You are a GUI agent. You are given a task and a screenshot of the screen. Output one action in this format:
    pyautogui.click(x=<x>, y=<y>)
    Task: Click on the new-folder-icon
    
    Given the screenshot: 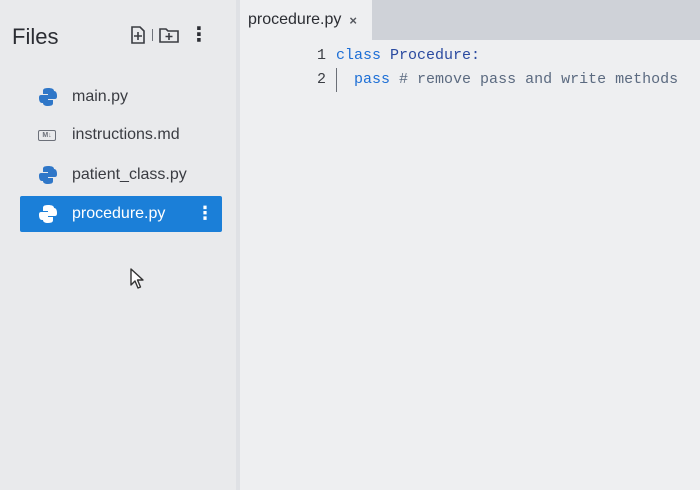 What is the action you would take?
    pyautogui.click(x=169, y=35)
    